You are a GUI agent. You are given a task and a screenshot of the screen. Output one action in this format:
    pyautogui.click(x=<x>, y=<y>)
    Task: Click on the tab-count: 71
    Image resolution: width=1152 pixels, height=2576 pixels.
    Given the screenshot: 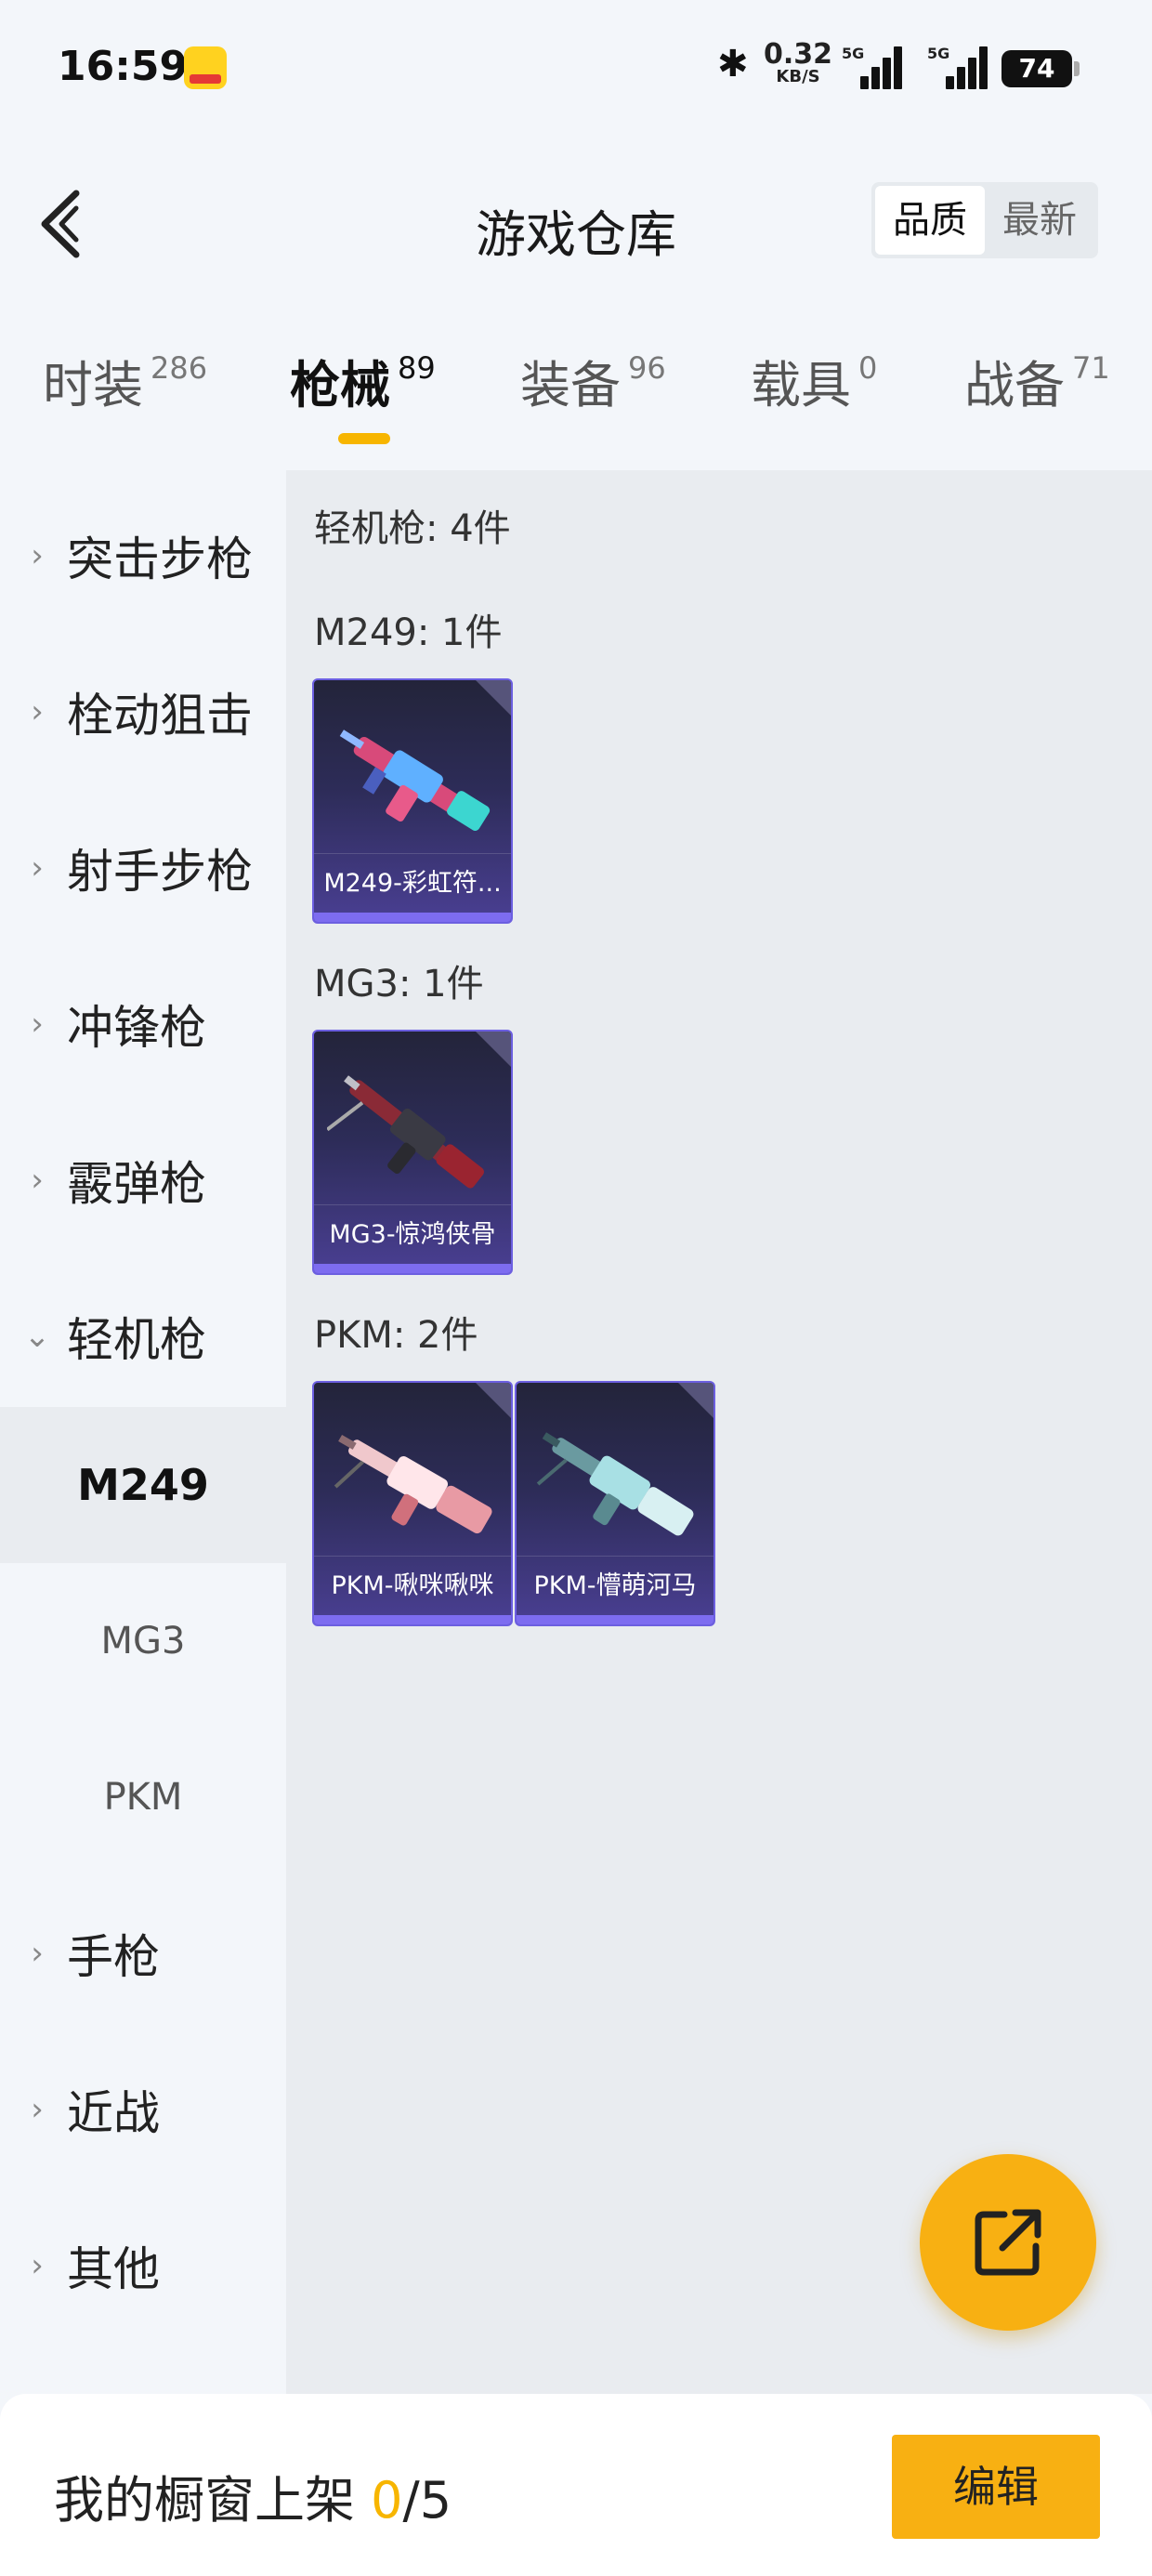 What is the action you would take?
    pyautogui.click(x=1091, y=368)
    